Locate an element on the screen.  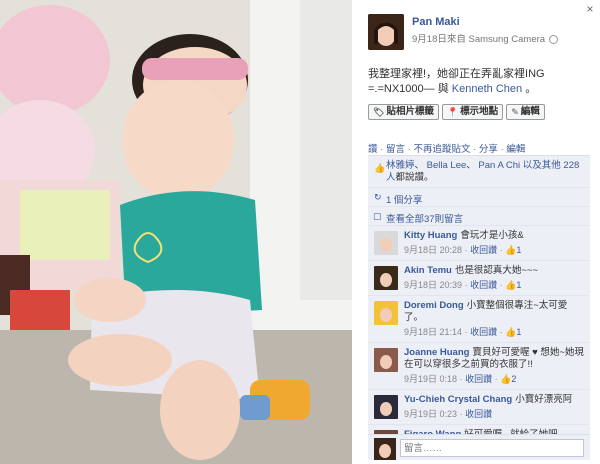
post-links: 讚 · 留言 · 不再追蹤貼文 · 分享 · 編輯 is located at coordinates (446, 148).